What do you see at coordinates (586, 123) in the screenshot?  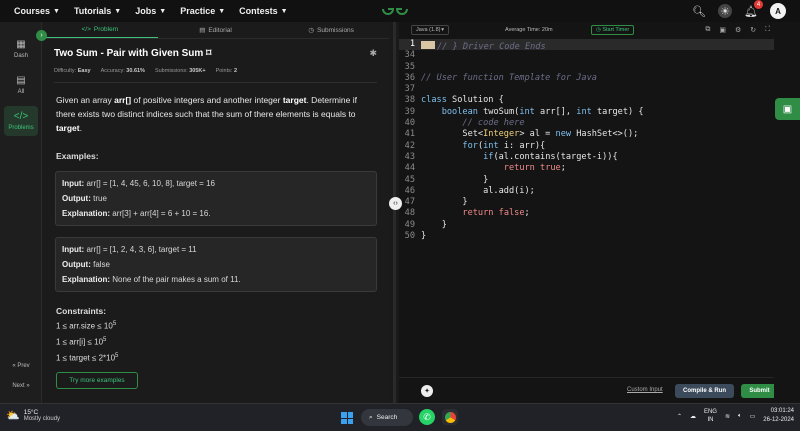 I see `code-line: 40 // code here` at bounding box center [586, 123].